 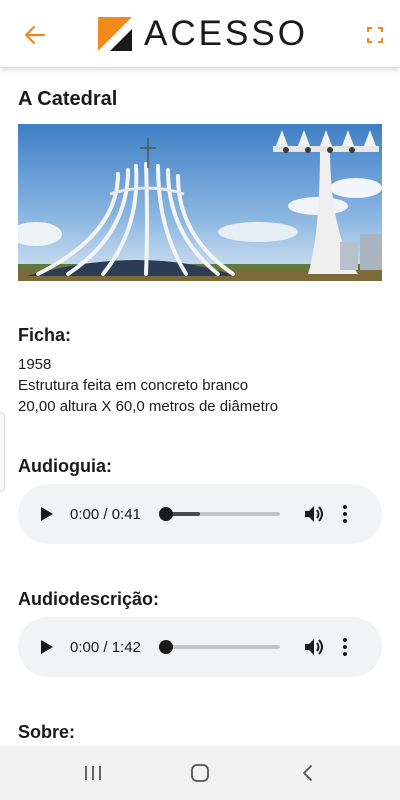 I want to click on audiodescricao-player: 0:00 / 1:42, so click(x=200, y=647).